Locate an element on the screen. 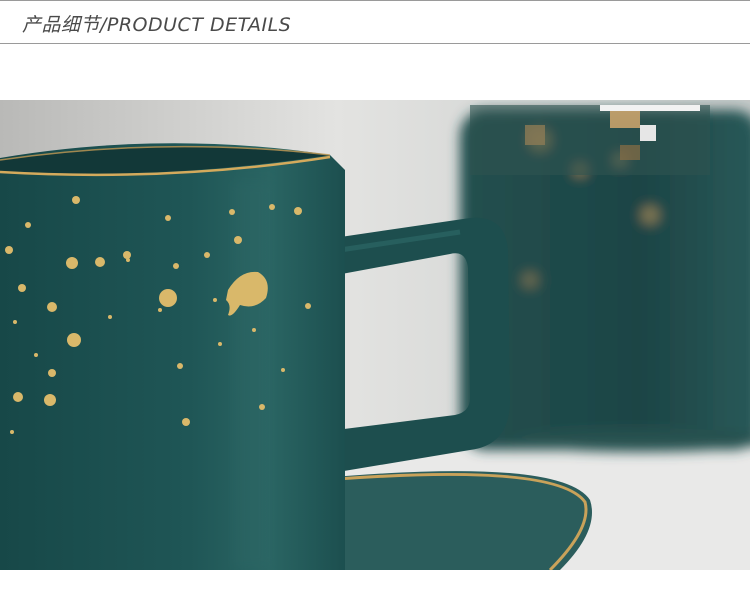 The width and height of the screenshot is (750, 596). pixelated-region is located at coordinates (590, 140).